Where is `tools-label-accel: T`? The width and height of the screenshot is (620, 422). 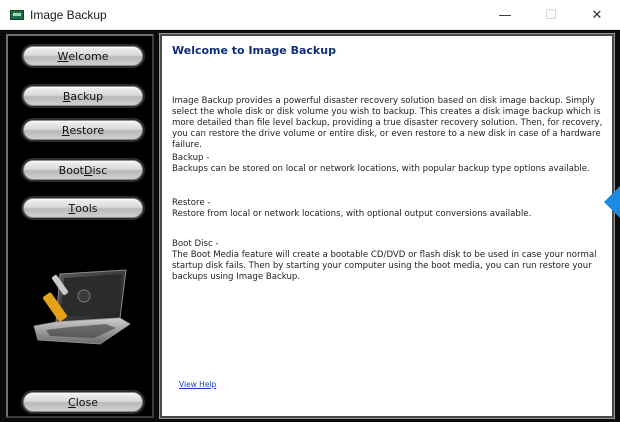 tools-label-accel: T is located at coordinates (72, 208).